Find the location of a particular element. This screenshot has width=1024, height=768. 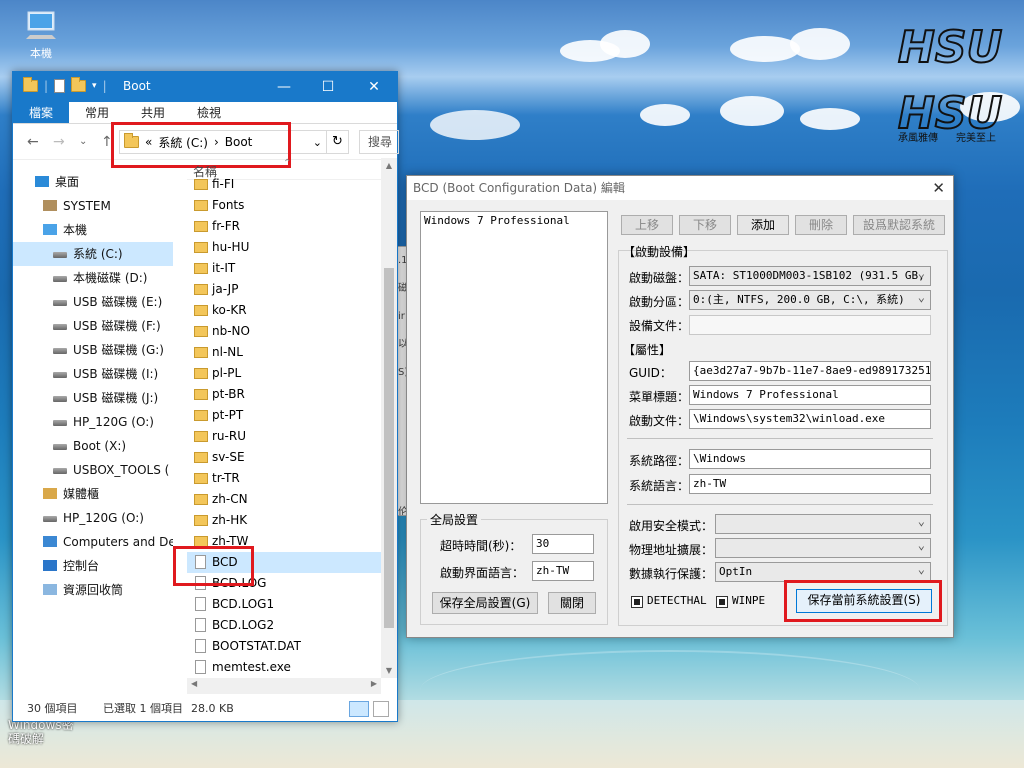

address-dropdown-icon: ⌄ is located at coordinates (317, 142).